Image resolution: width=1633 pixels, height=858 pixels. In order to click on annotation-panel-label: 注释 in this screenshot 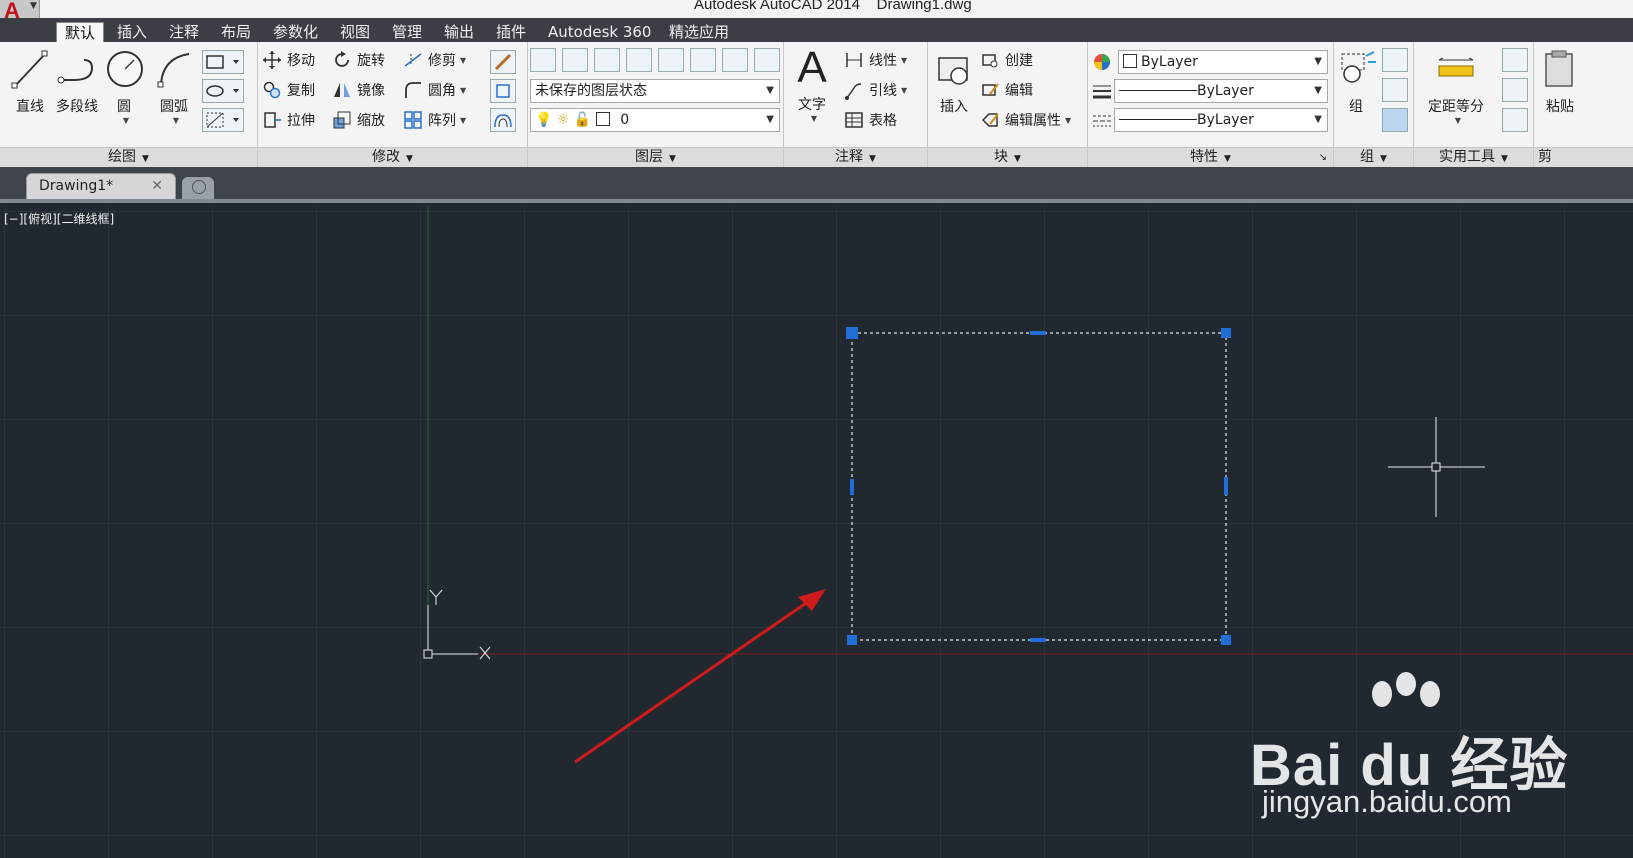, I will do `click(849, 157)`.